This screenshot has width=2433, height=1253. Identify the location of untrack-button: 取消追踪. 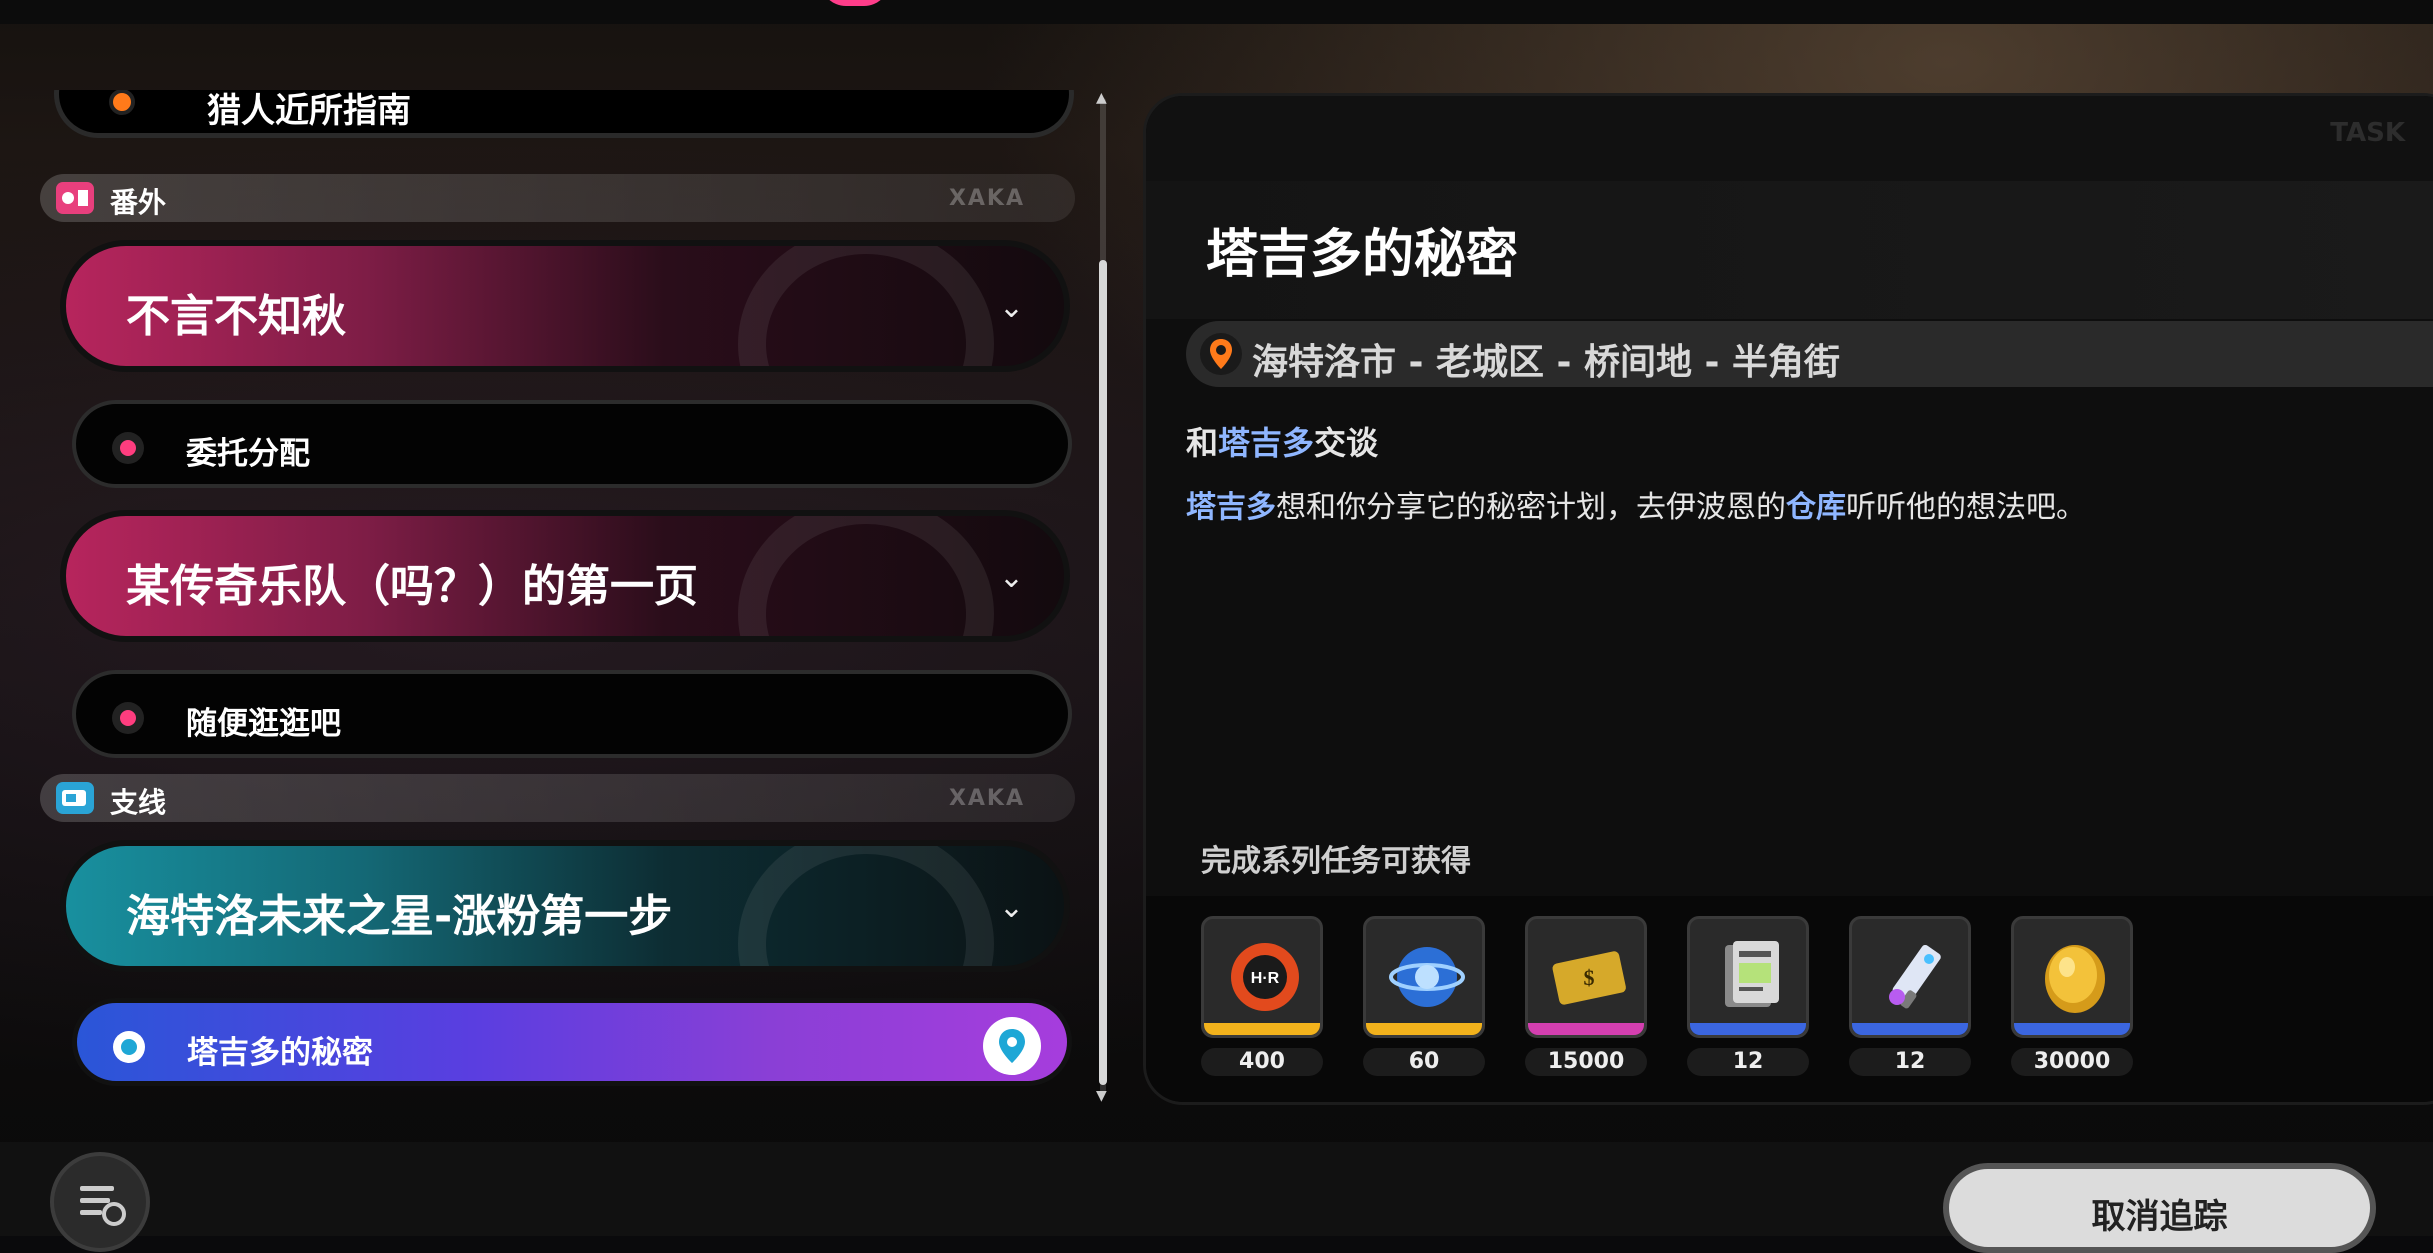
(2159, 1208).